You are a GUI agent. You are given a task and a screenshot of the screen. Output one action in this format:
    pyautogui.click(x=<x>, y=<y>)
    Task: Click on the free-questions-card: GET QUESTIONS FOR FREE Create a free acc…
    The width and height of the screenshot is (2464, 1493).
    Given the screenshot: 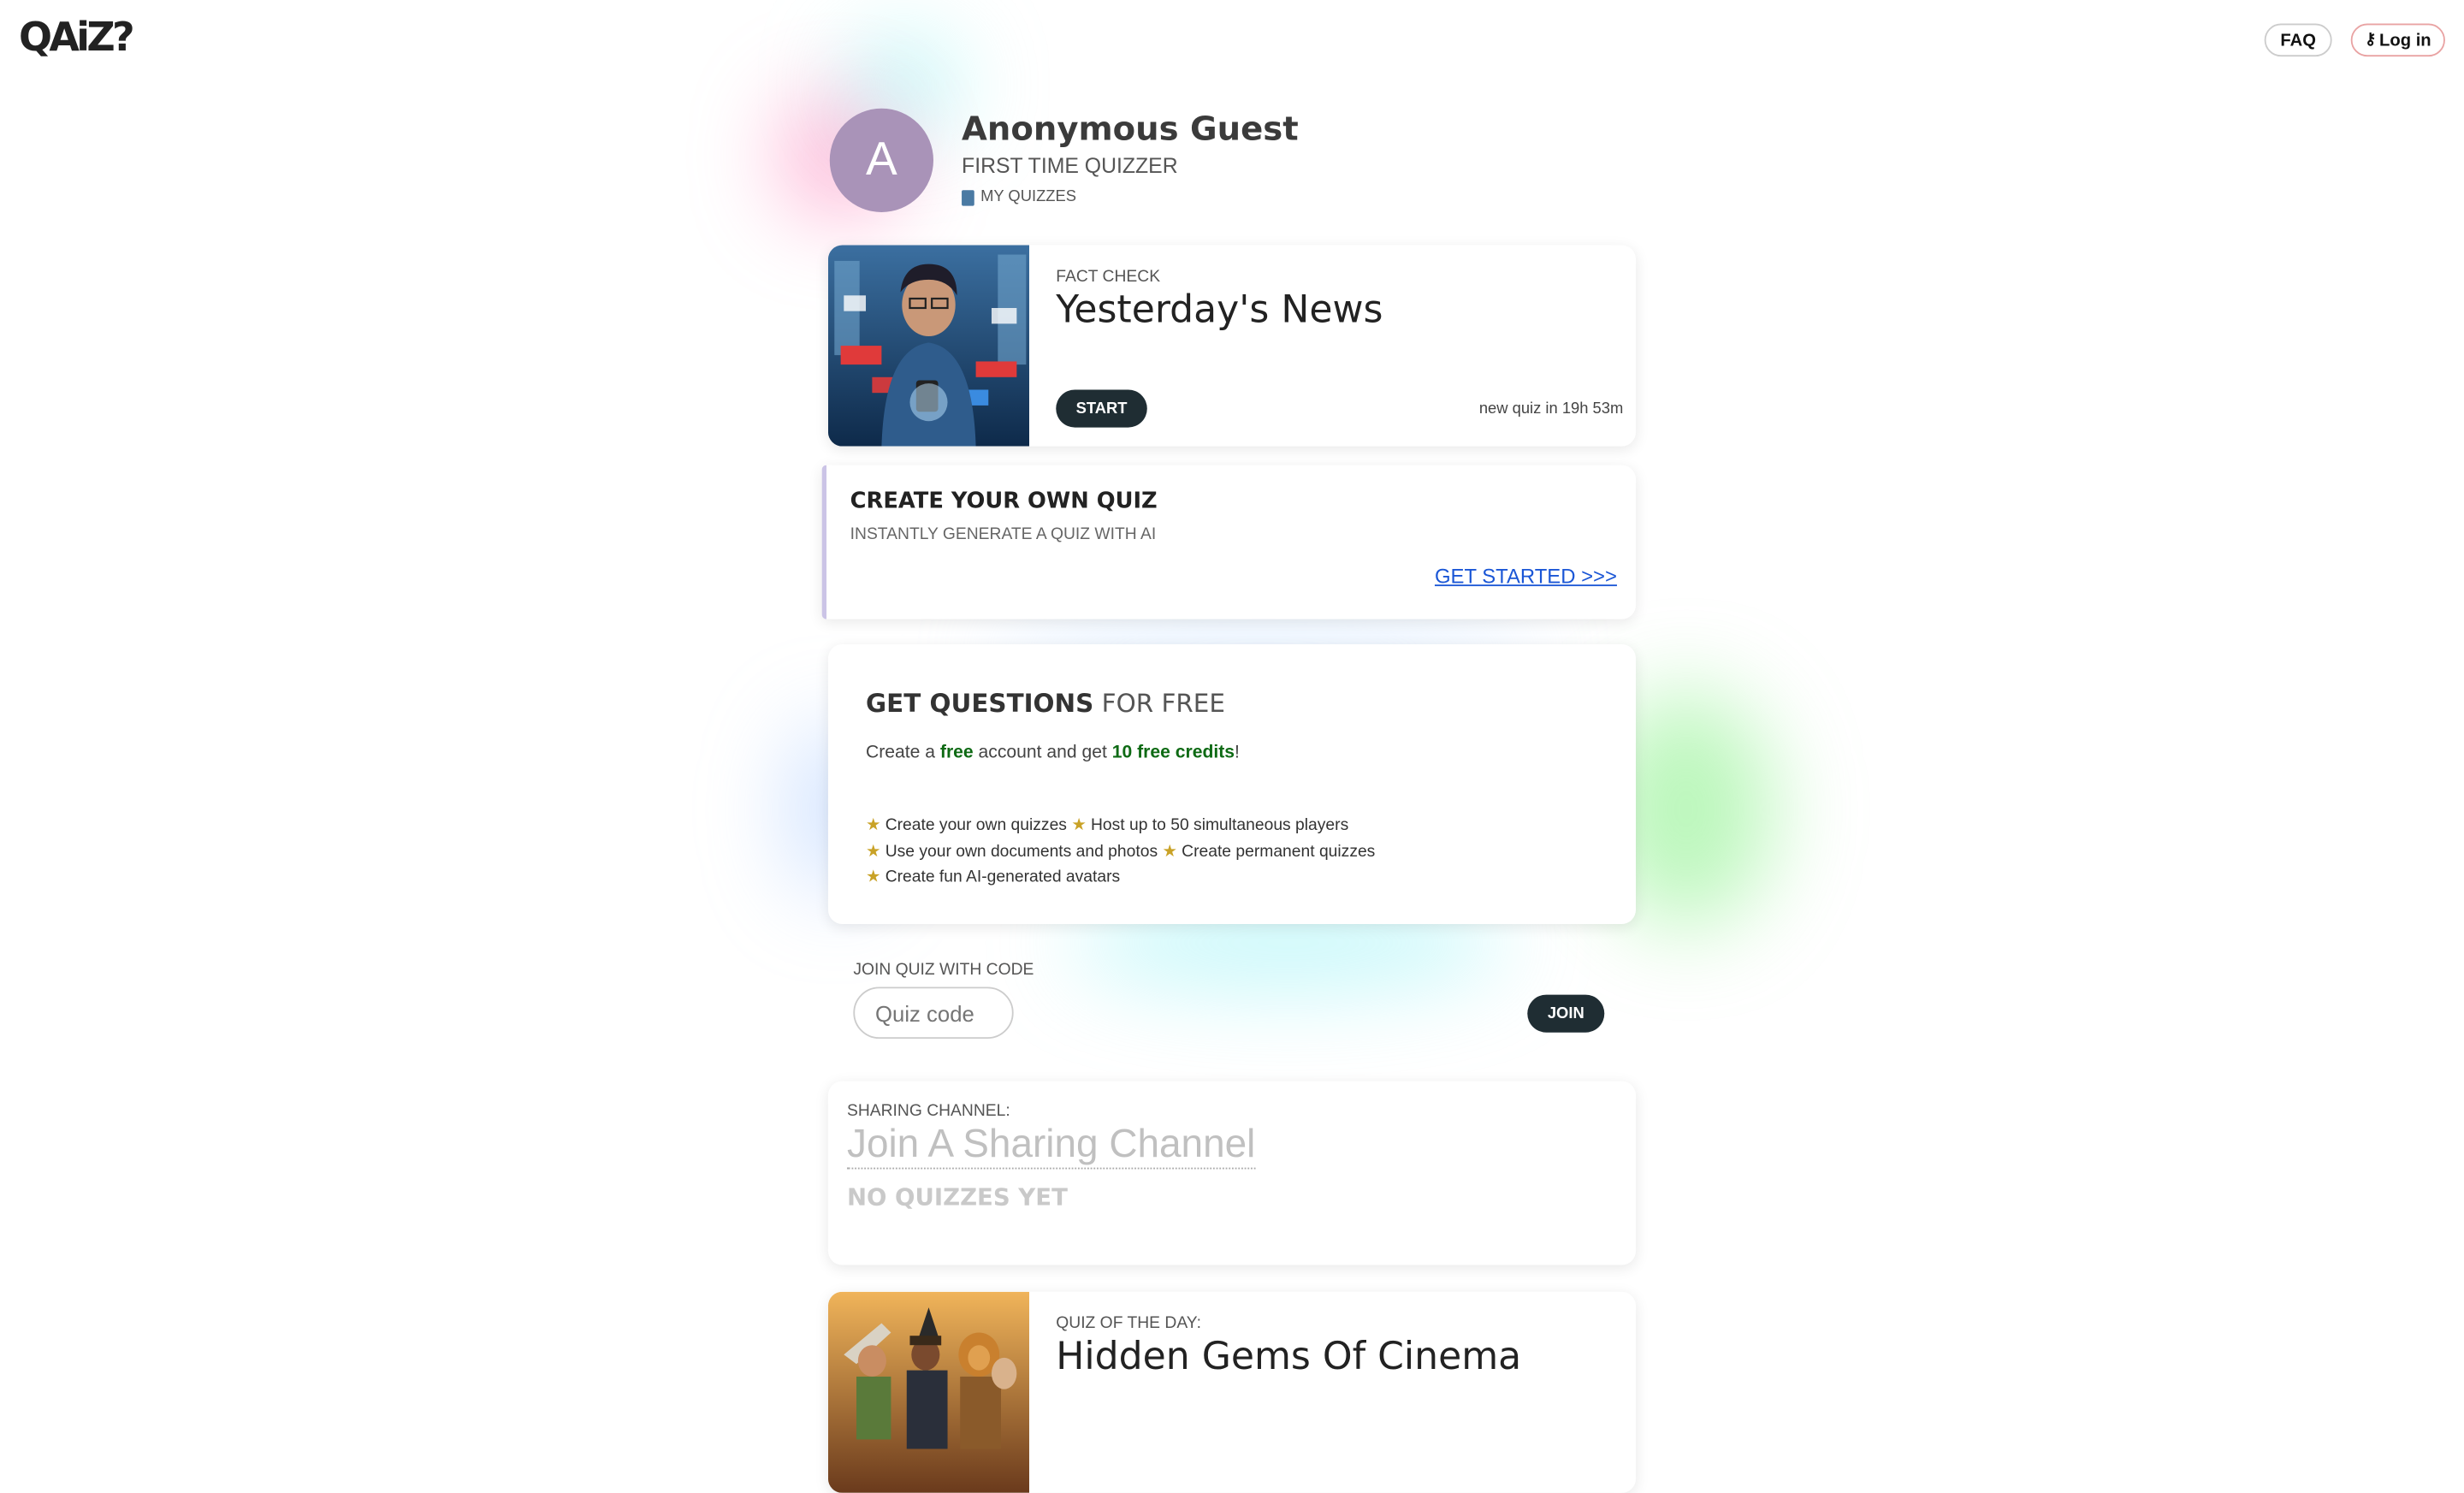 What is the action you would take?
    pyautogui.click(x=1232, y=784)
    